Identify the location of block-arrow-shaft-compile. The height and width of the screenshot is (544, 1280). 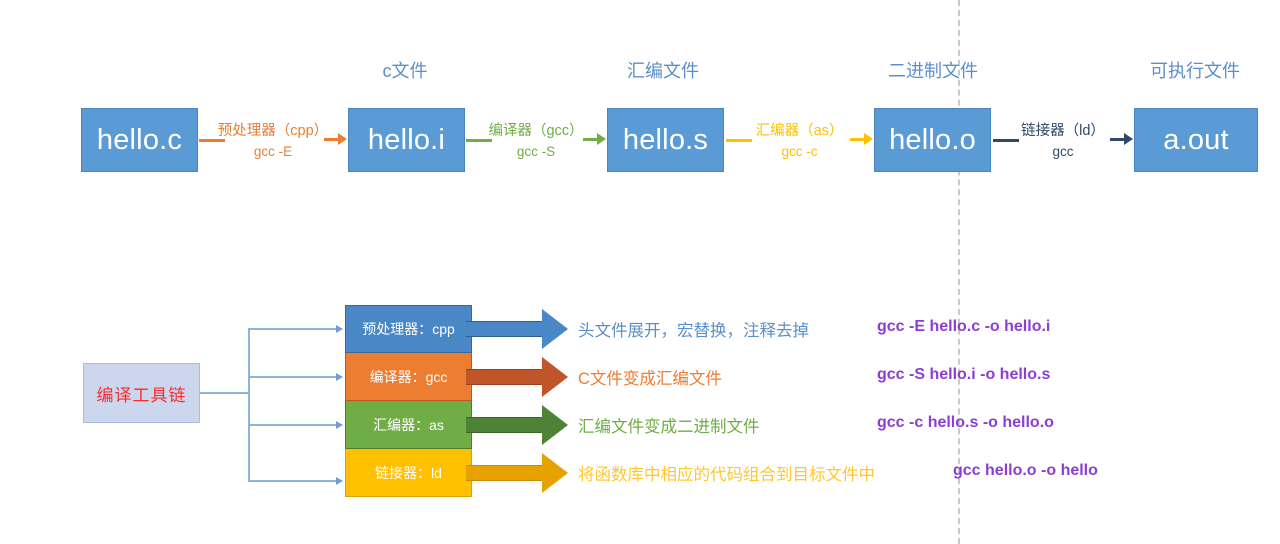
(504, 377).